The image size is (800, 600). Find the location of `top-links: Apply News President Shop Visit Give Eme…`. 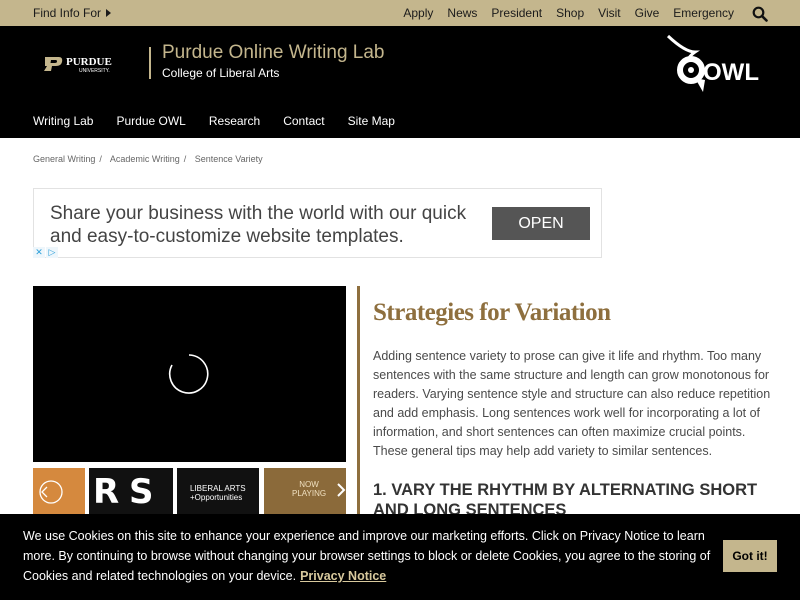

top-links: Apply News President Shop Visit Give Eme… is located at coordinates (561, 13).